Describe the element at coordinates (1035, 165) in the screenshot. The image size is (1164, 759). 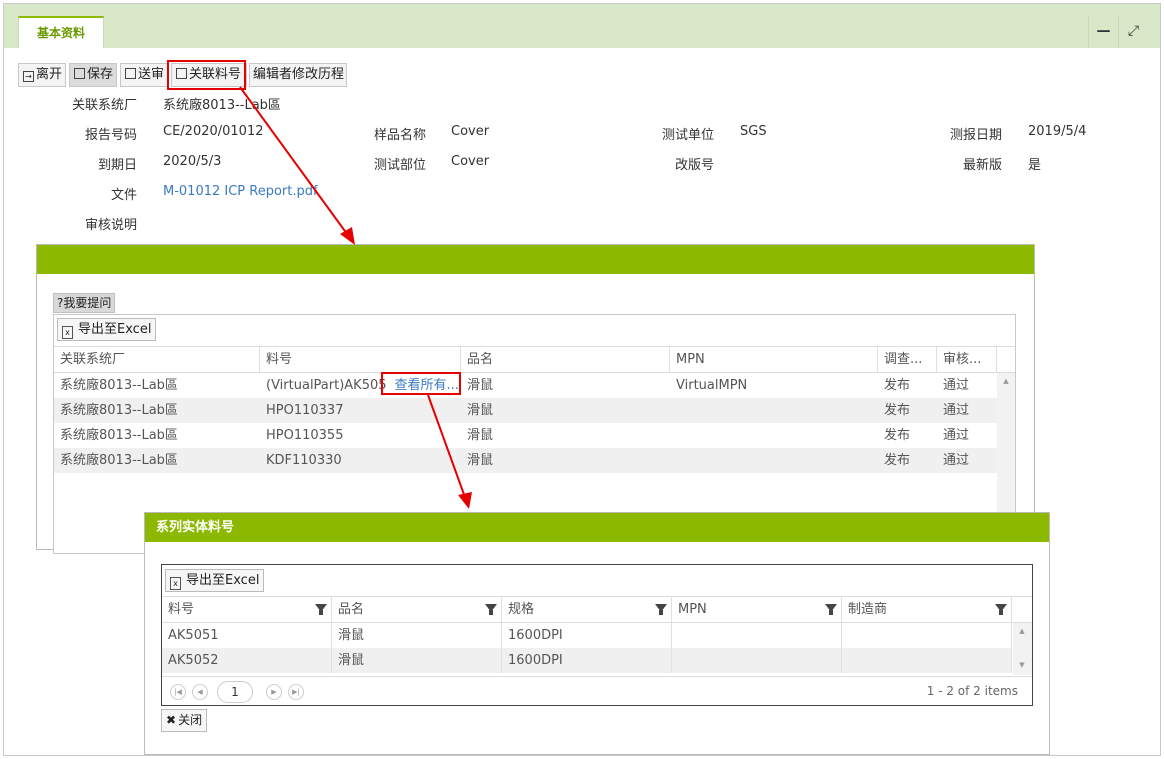
I see `latest-value: 是` at that location.